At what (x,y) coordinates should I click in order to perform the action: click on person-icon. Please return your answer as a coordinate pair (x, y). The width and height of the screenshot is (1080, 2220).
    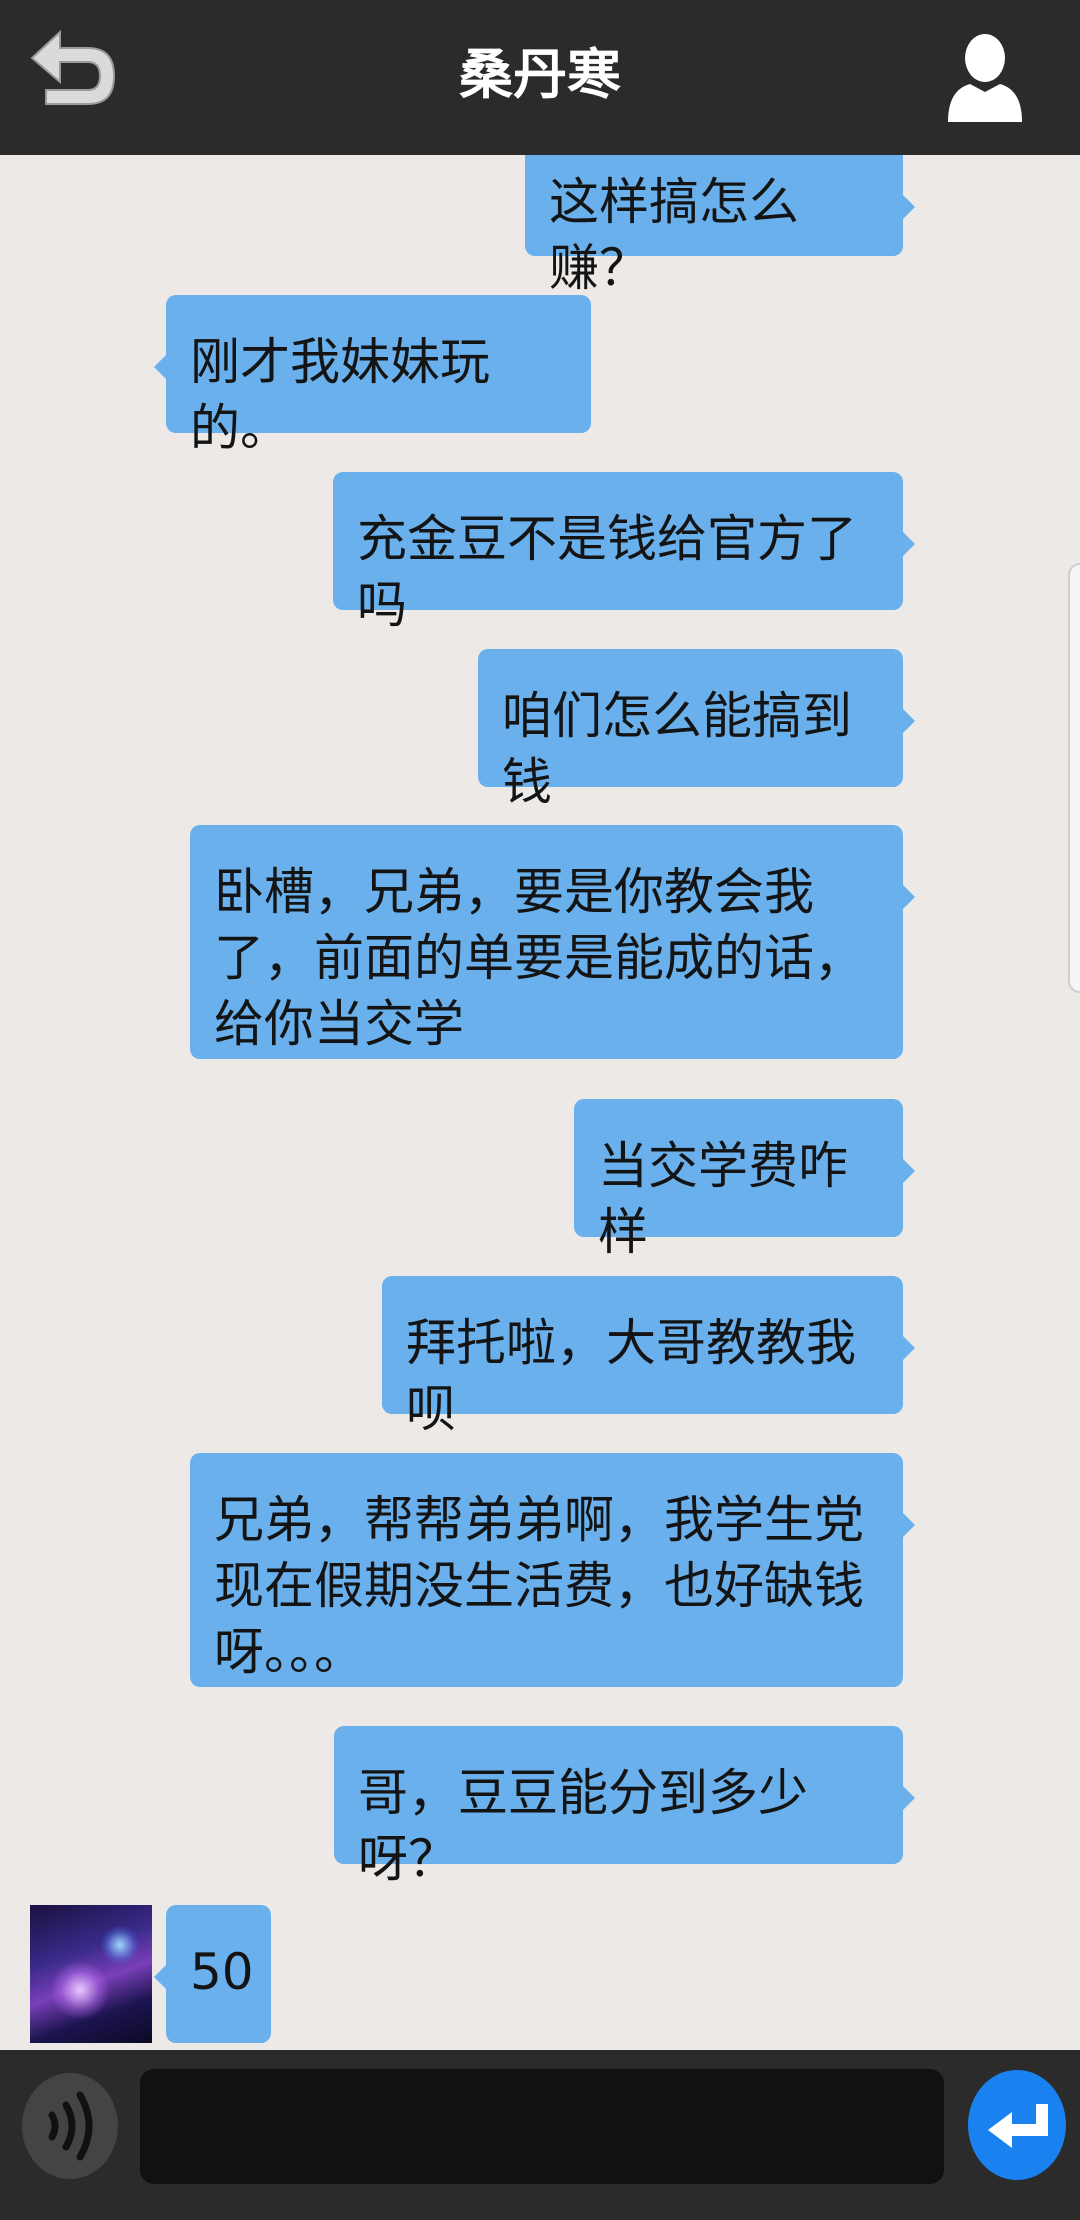
    Looking at the image, I should click on (985, 78).